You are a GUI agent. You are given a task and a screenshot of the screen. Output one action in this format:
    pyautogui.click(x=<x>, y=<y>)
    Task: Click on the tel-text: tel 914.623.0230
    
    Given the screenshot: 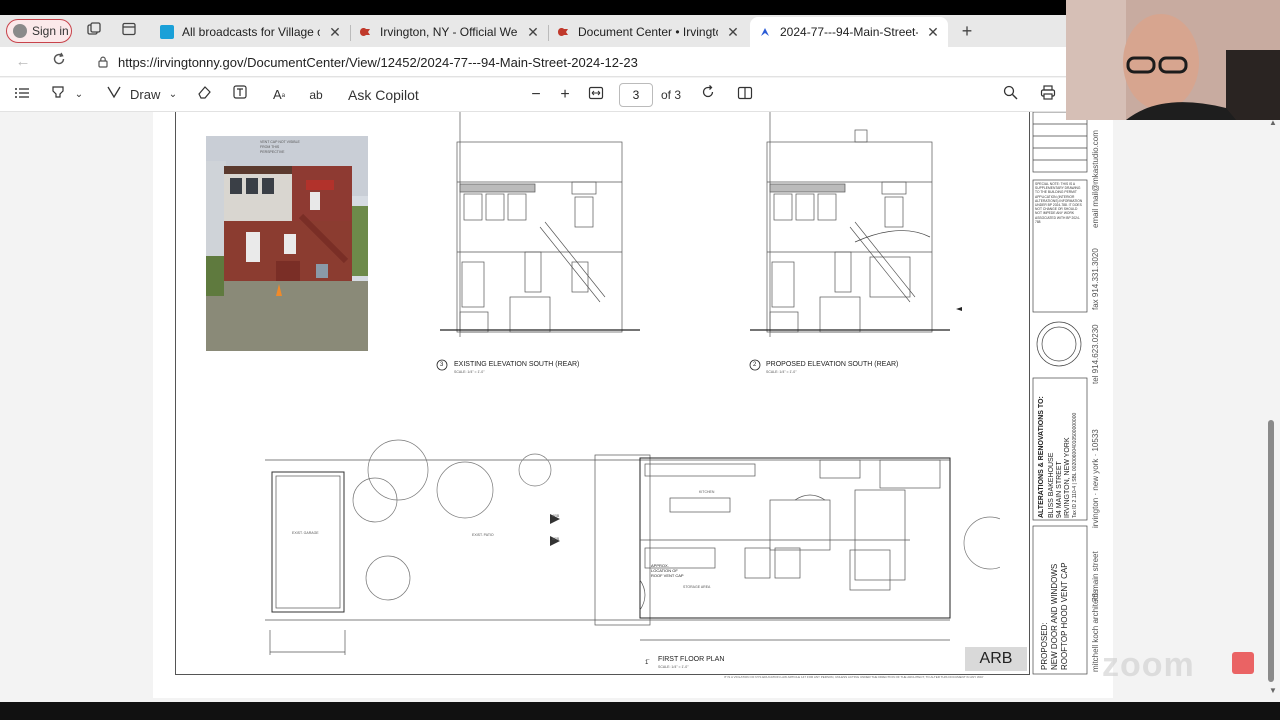 What is the action you would take?
    pyautogui.click(x=1095, y=354)
    